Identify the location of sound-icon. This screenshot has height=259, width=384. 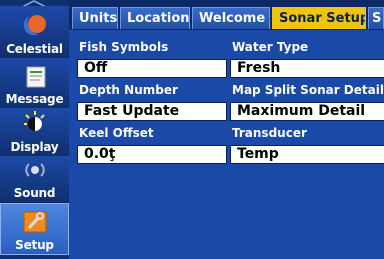
(34, 170).